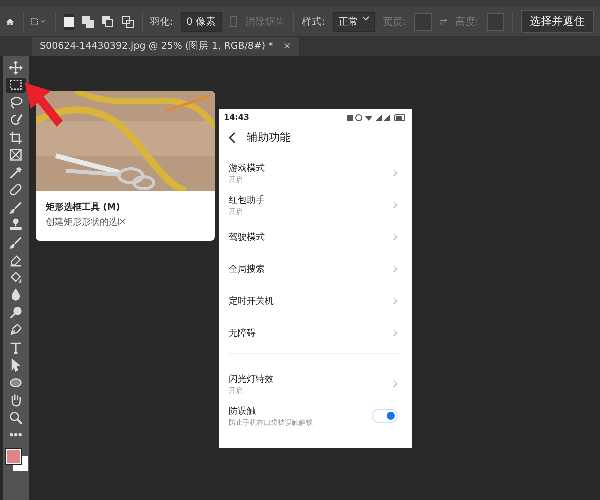 Image resolution: width=600 pixels, height=500 pixels. Describe the element at coordinates (247, 200) in the screenshot. I see `item-name: 红包助手` at that location.